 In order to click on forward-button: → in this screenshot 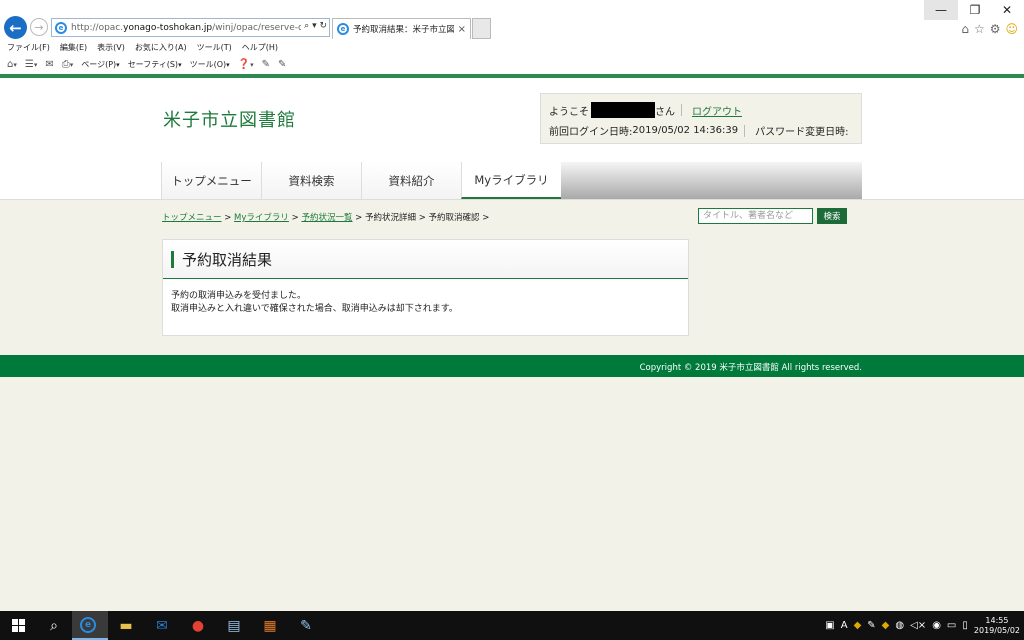, I will do `click(39, 27)`.